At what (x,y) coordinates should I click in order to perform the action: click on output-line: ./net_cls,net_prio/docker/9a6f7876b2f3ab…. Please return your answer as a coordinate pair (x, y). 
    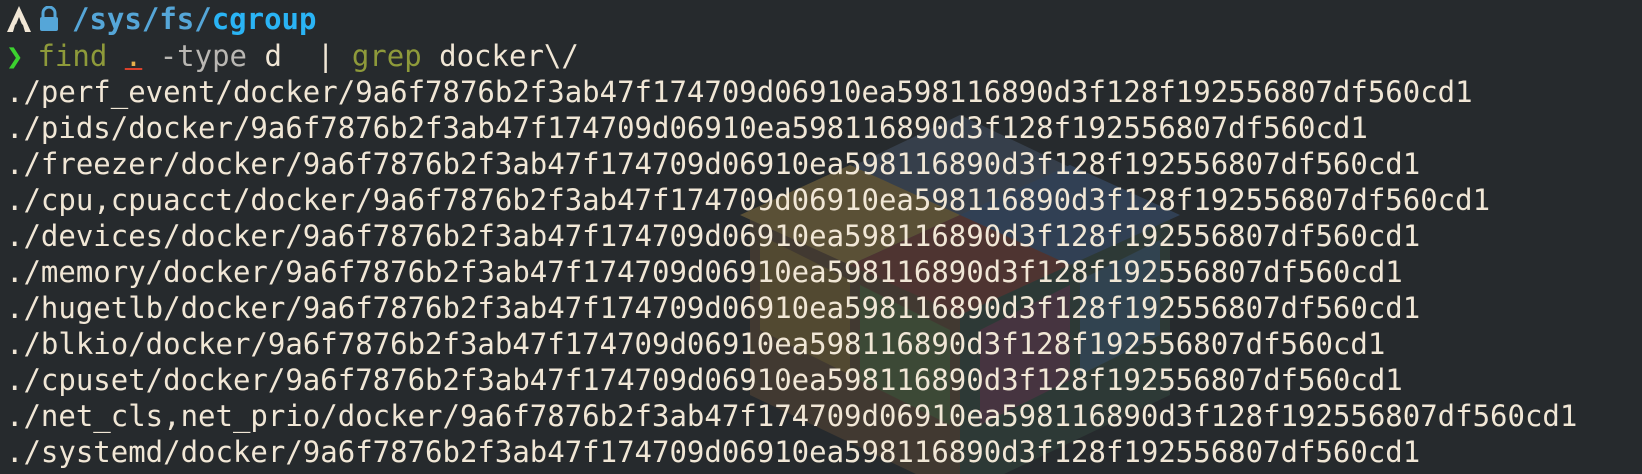
    Looking at the image, I should click on (792, 416).